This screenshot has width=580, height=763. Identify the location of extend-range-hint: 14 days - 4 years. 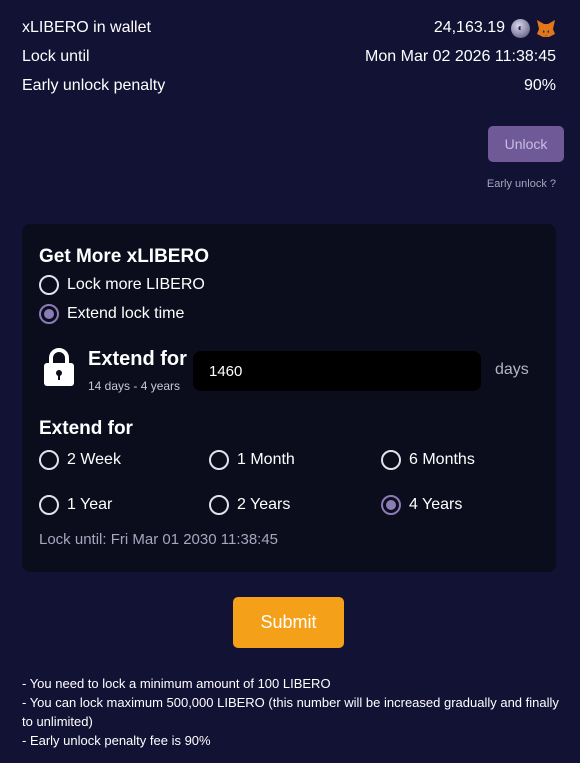
(134, 386).